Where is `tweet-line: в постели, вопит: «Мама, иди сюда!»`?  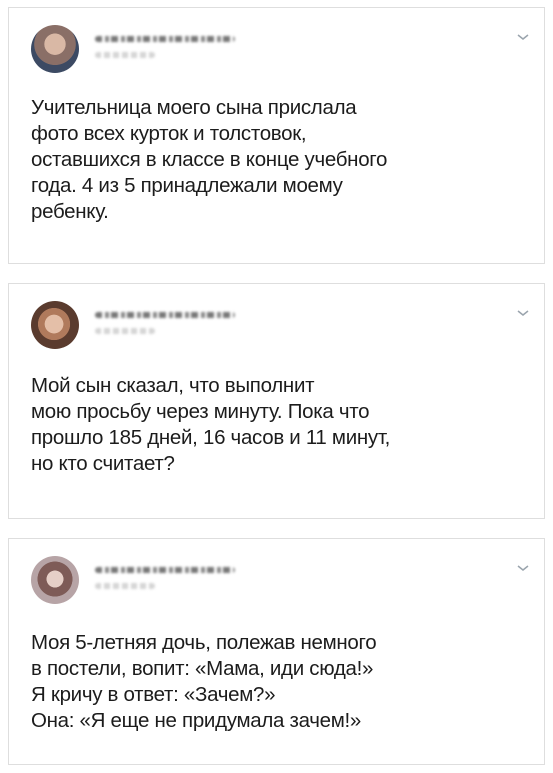
tweet-line: в постели, вопит: «Мама, иди сюда!» is located at coordinates (202, 668).